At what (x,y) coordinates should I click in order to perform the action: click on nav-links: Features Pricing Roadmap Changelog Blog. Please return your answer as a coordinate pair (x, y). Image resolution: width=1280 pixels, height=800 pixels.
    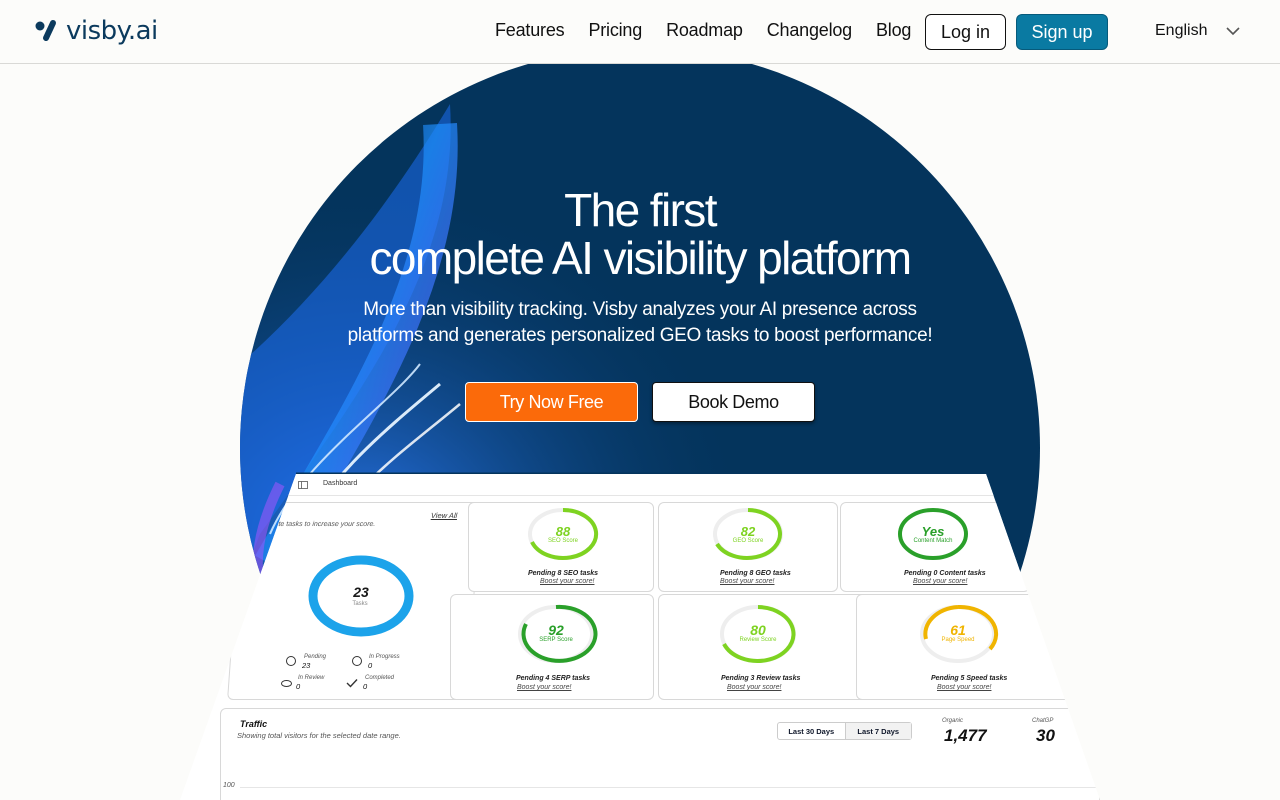
    Looking at the image, I should click on (703, 30).